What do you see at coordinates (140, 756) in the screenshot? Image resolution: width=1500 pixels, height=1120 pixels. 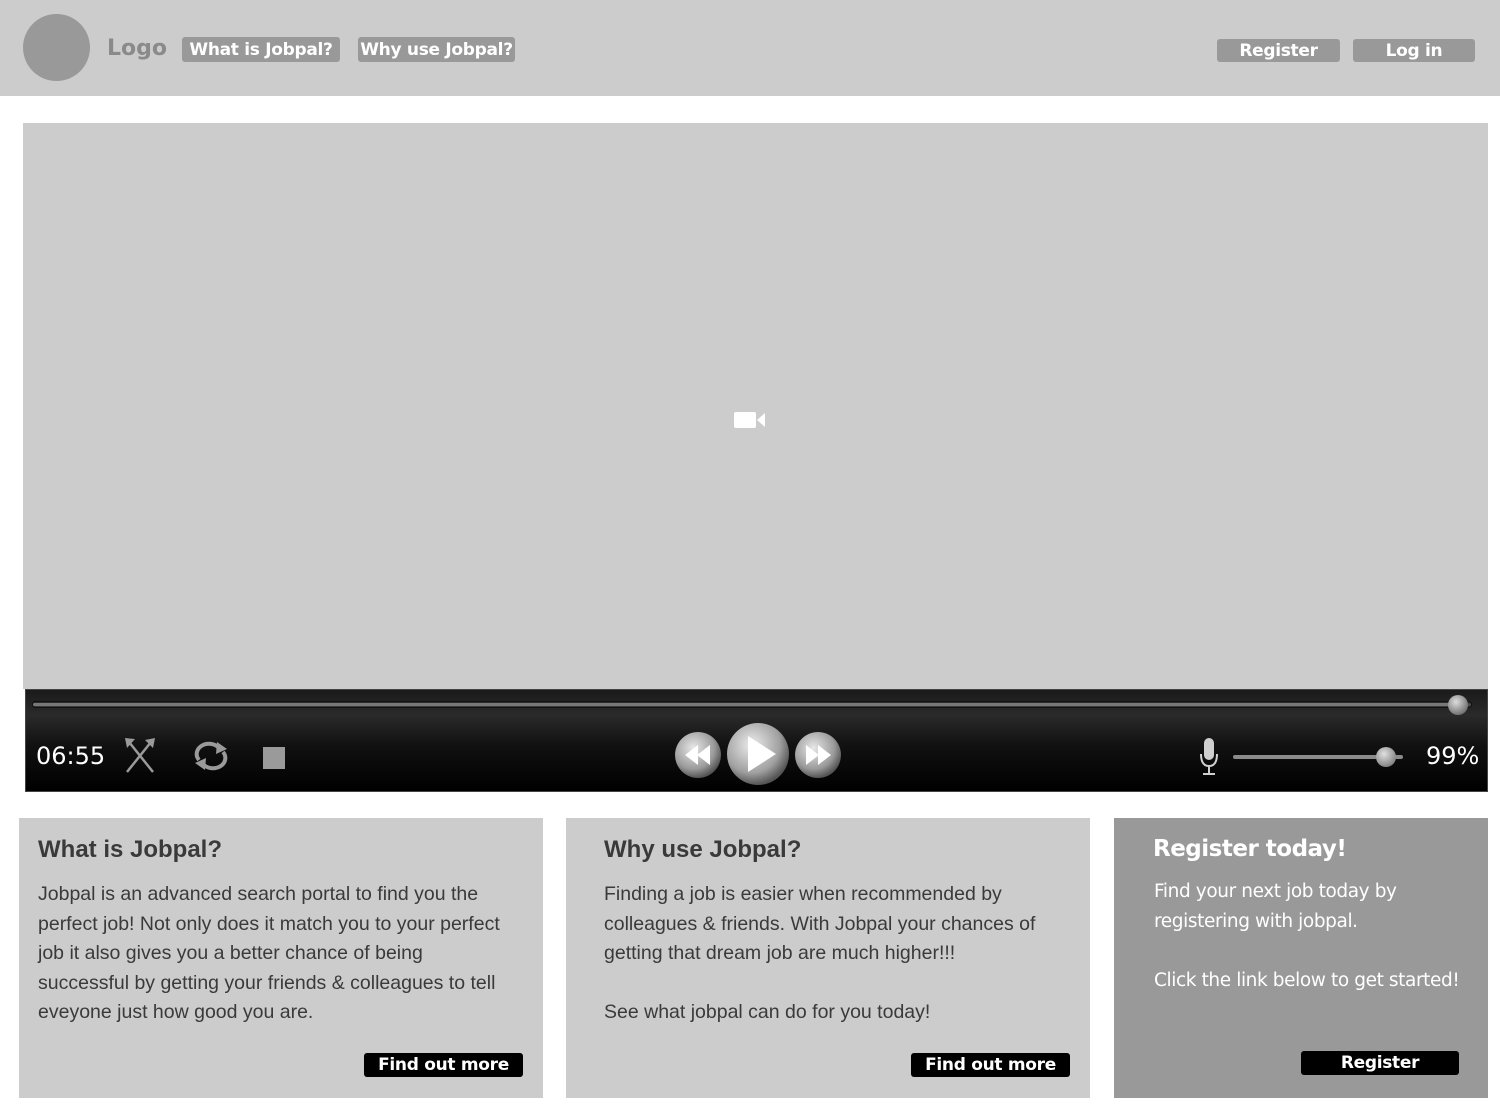 I see `shuffle-icon` at bounding box center [140, 756].